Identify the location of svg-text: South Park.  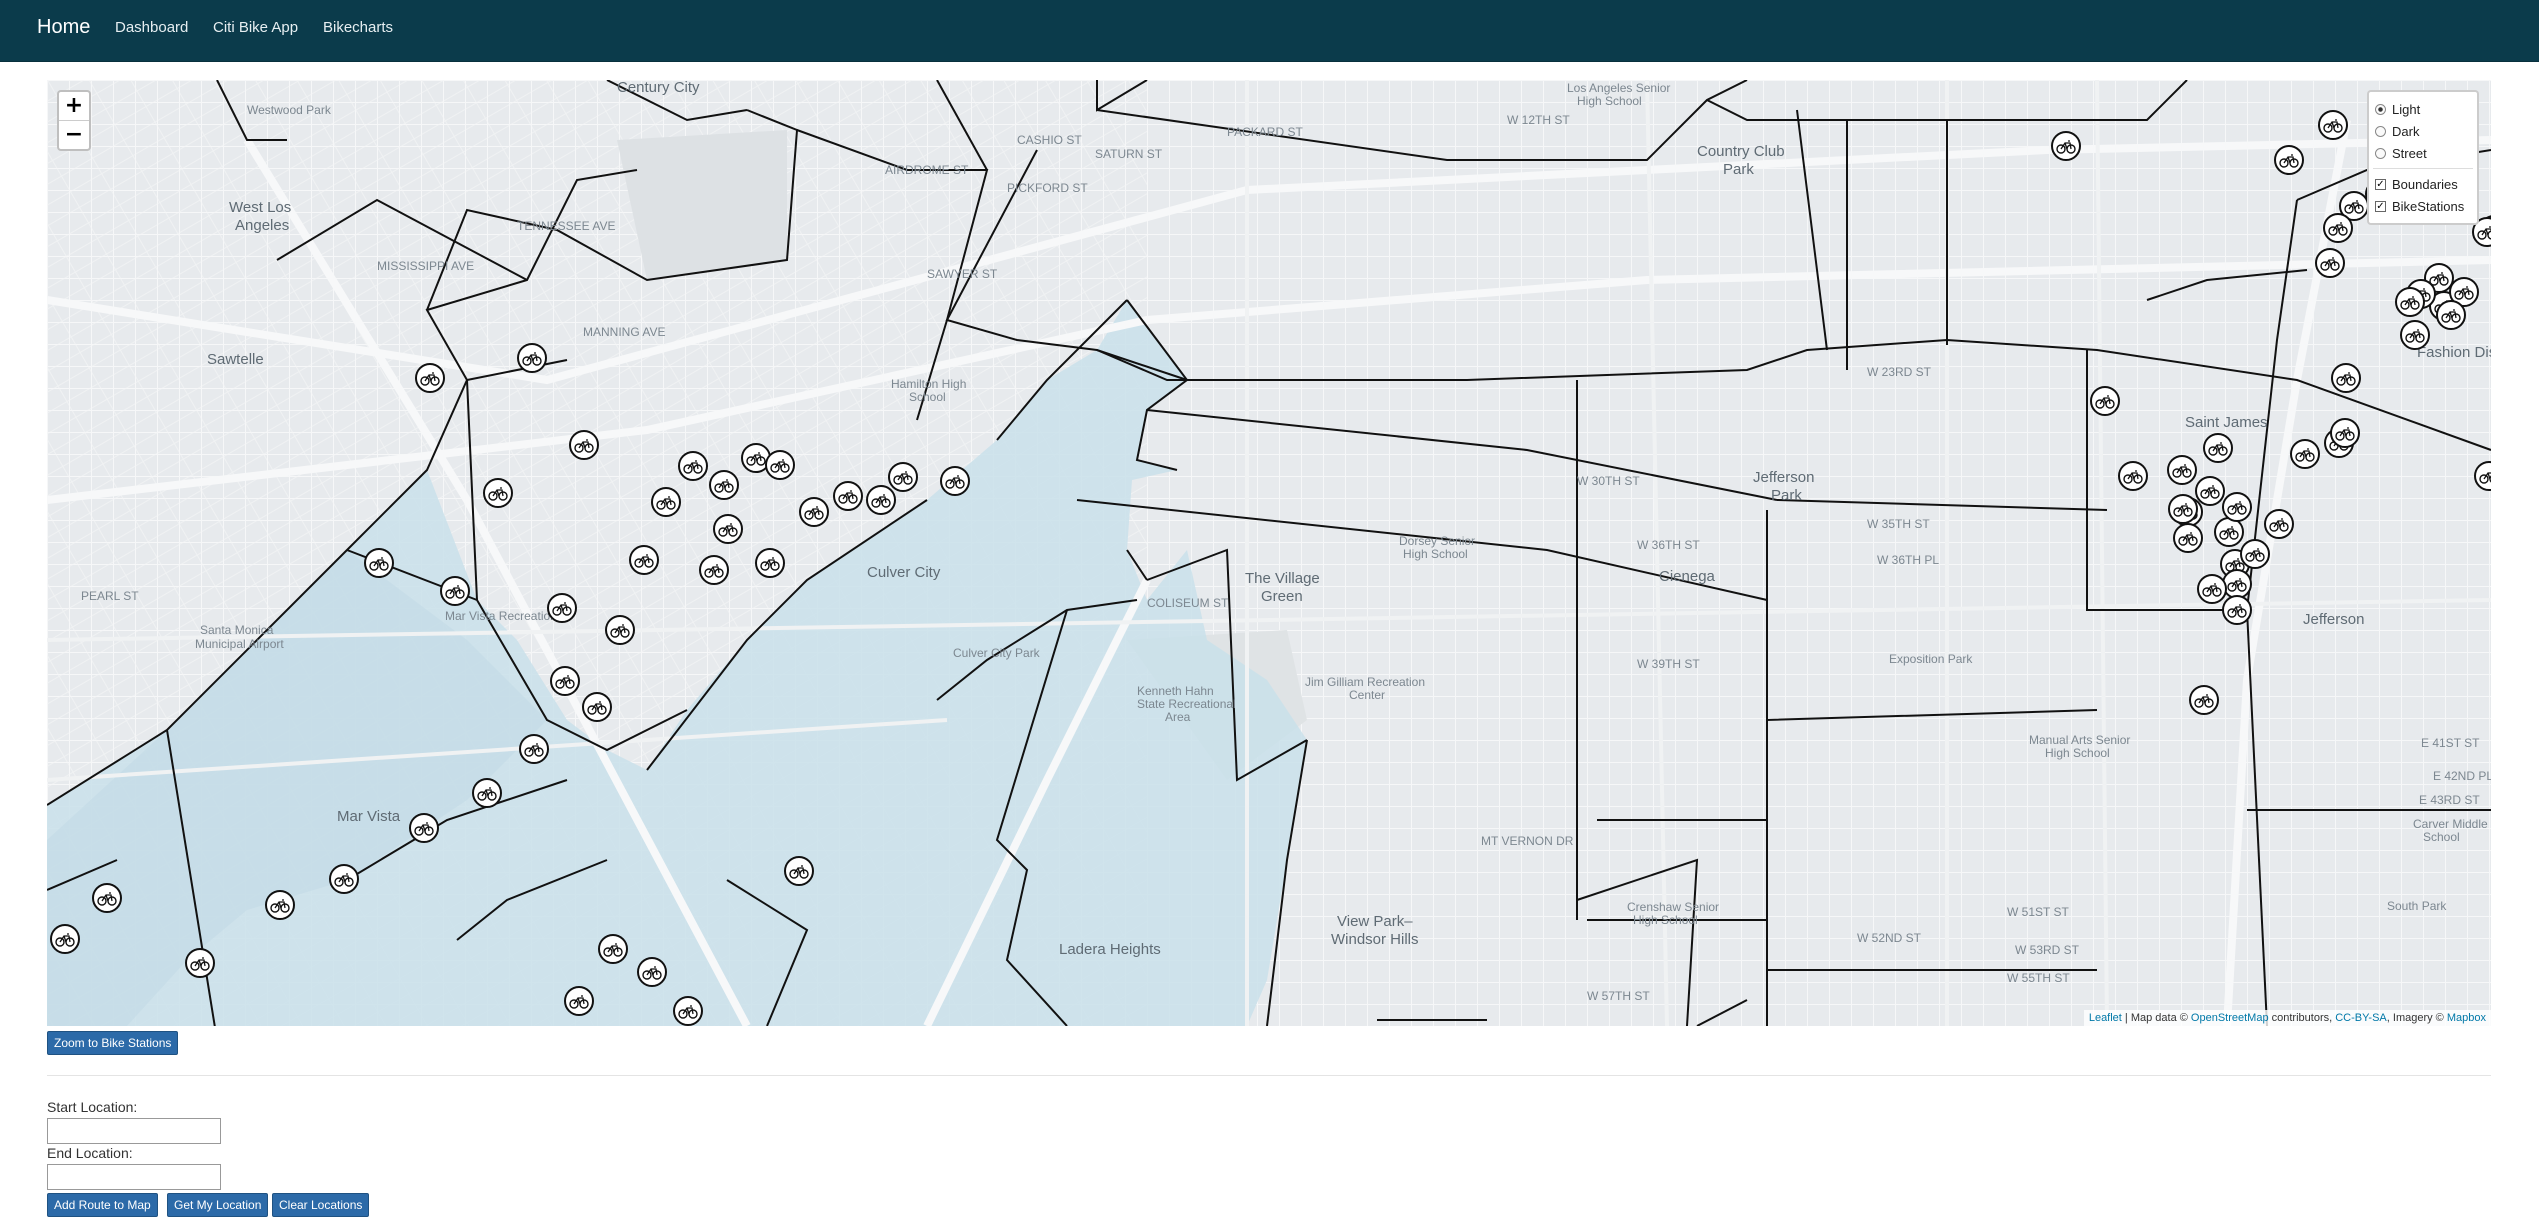
(2417, 906).